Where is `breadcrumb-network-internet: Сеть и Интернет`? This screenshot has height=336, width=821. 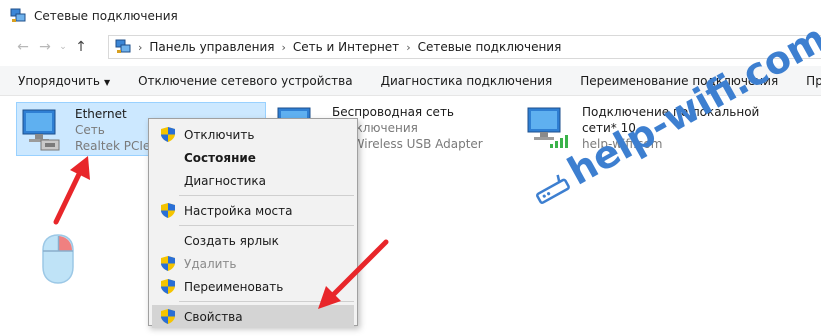 breadcrumb-network-internet: Сеть и Интернет is located at coordinates (346, 47).